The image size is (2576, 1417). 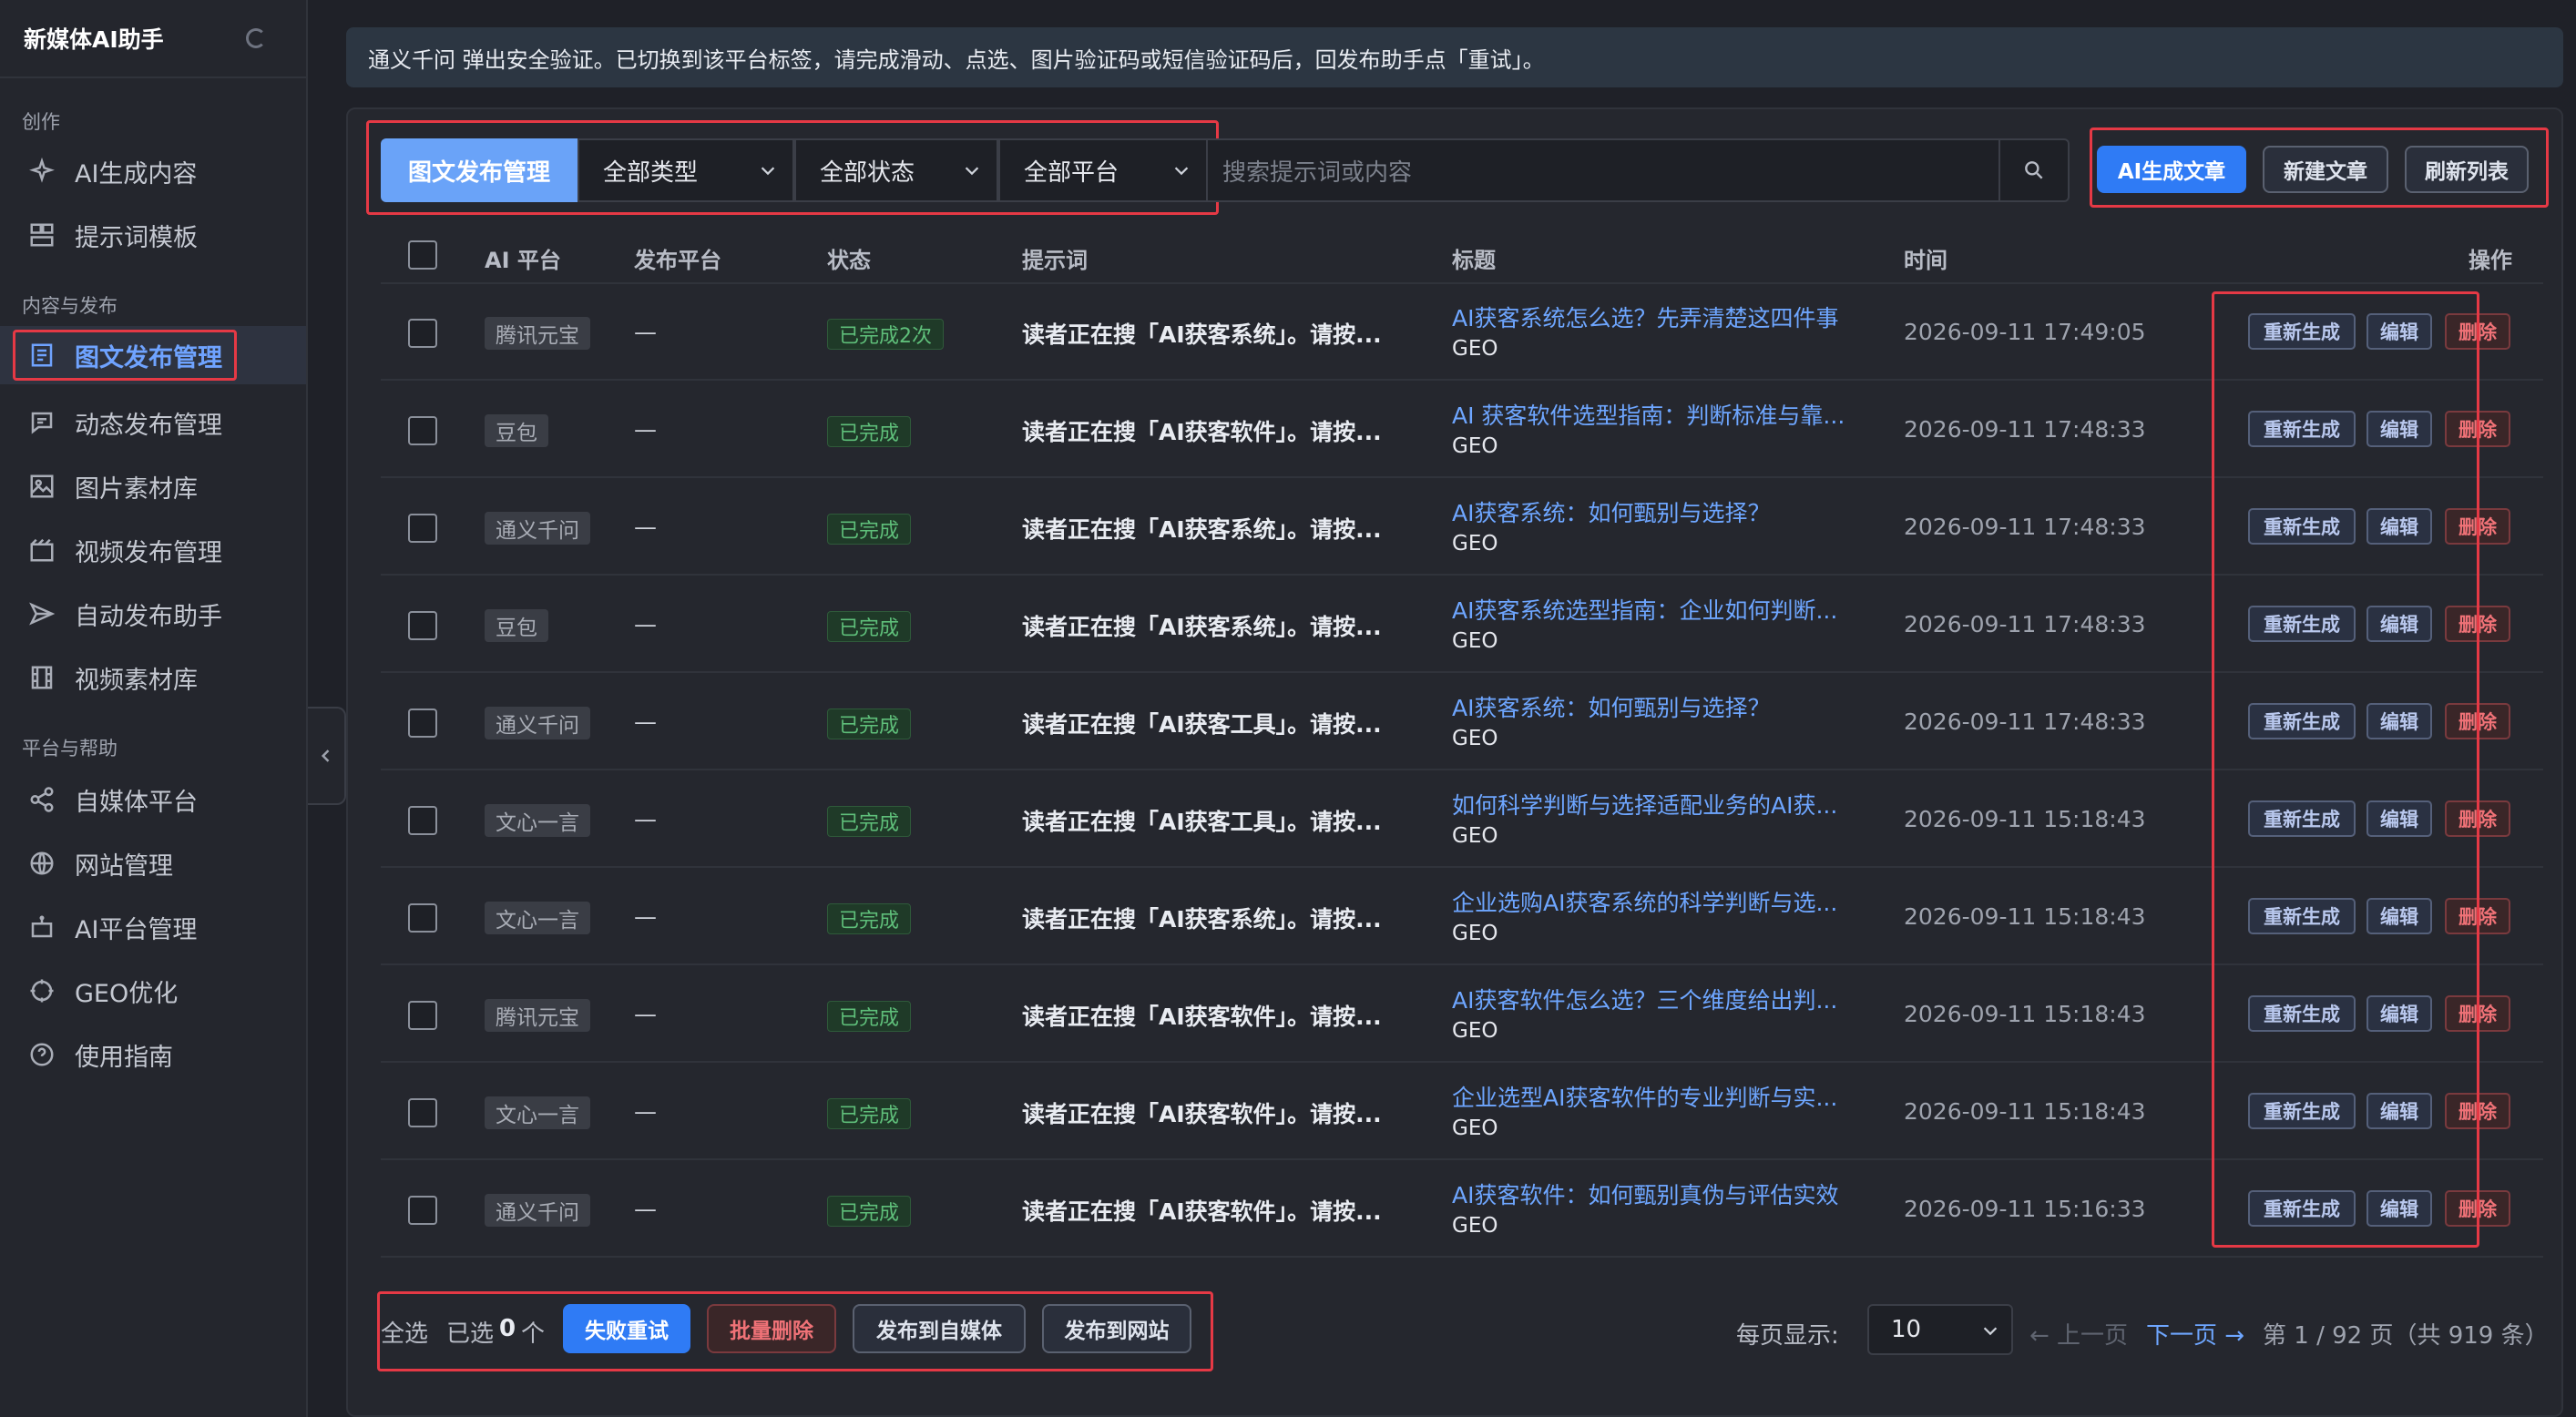 What do you see at coordinates (154, 550) in the screenshot?
I see `sidebar-item-video-publish: 视频发布管理` at bounding box center [154, 550].